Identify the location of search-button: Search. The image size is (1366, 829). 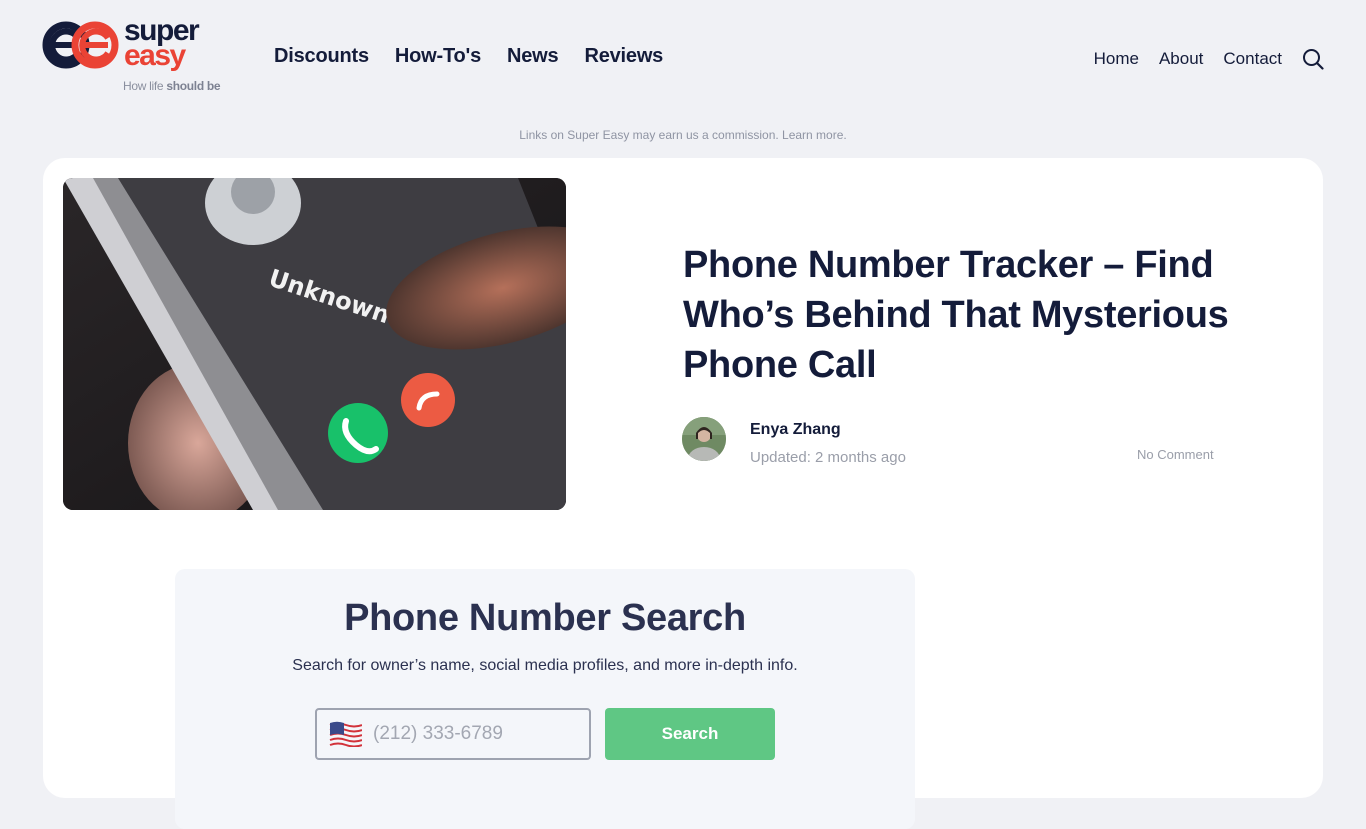
(690, 734).